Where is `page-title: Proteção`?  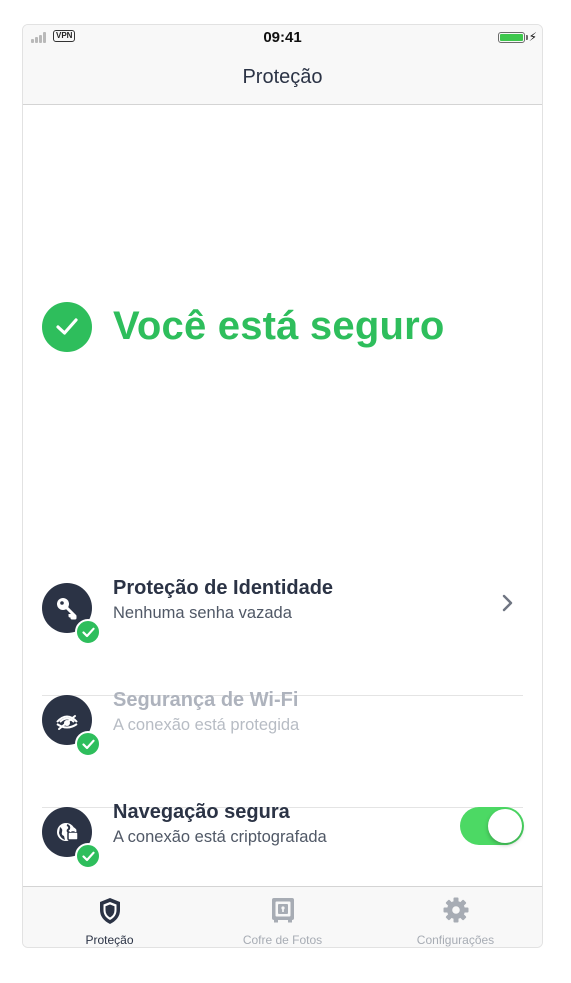 page-title: Proteção is located at coordinates (282, 77).